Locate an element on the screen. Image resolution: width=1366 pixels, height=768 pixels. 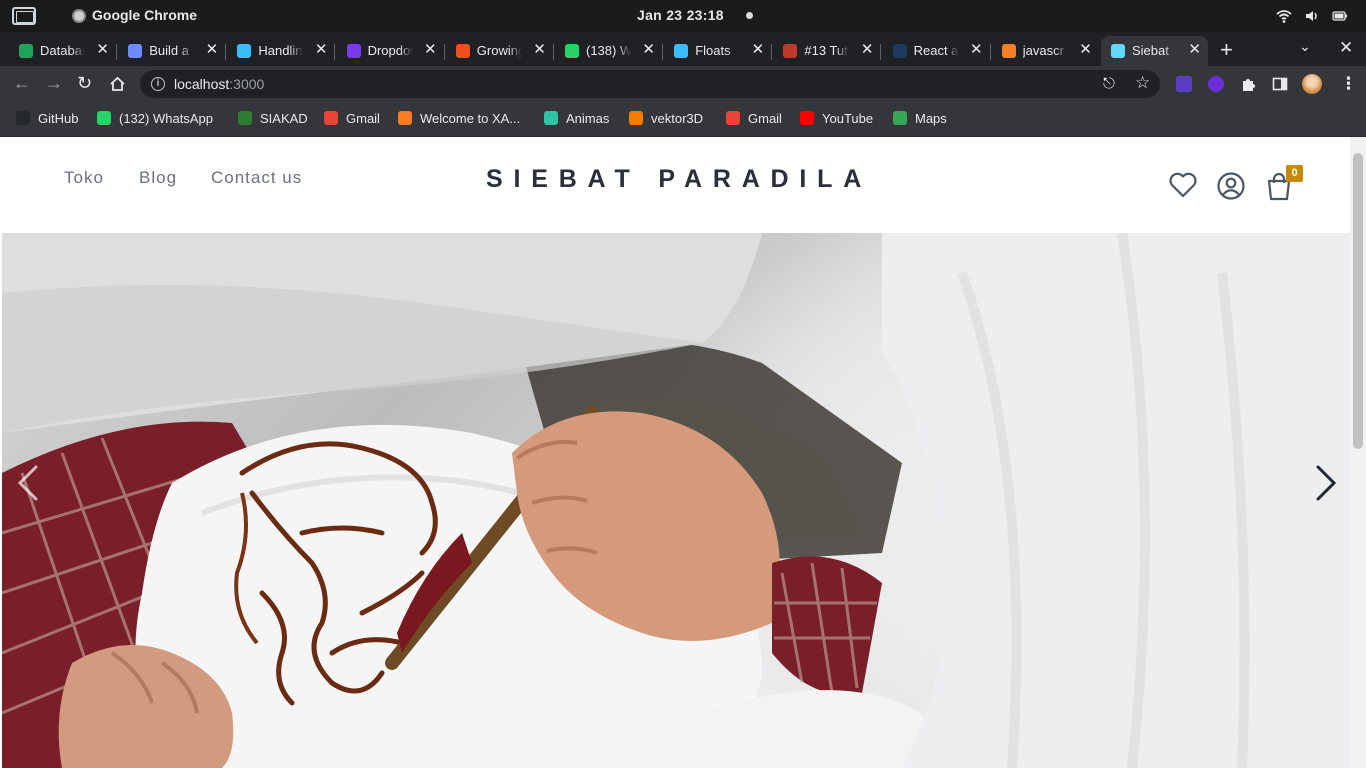
url-text: localhost:3000 is located at coordinates (219, 84).